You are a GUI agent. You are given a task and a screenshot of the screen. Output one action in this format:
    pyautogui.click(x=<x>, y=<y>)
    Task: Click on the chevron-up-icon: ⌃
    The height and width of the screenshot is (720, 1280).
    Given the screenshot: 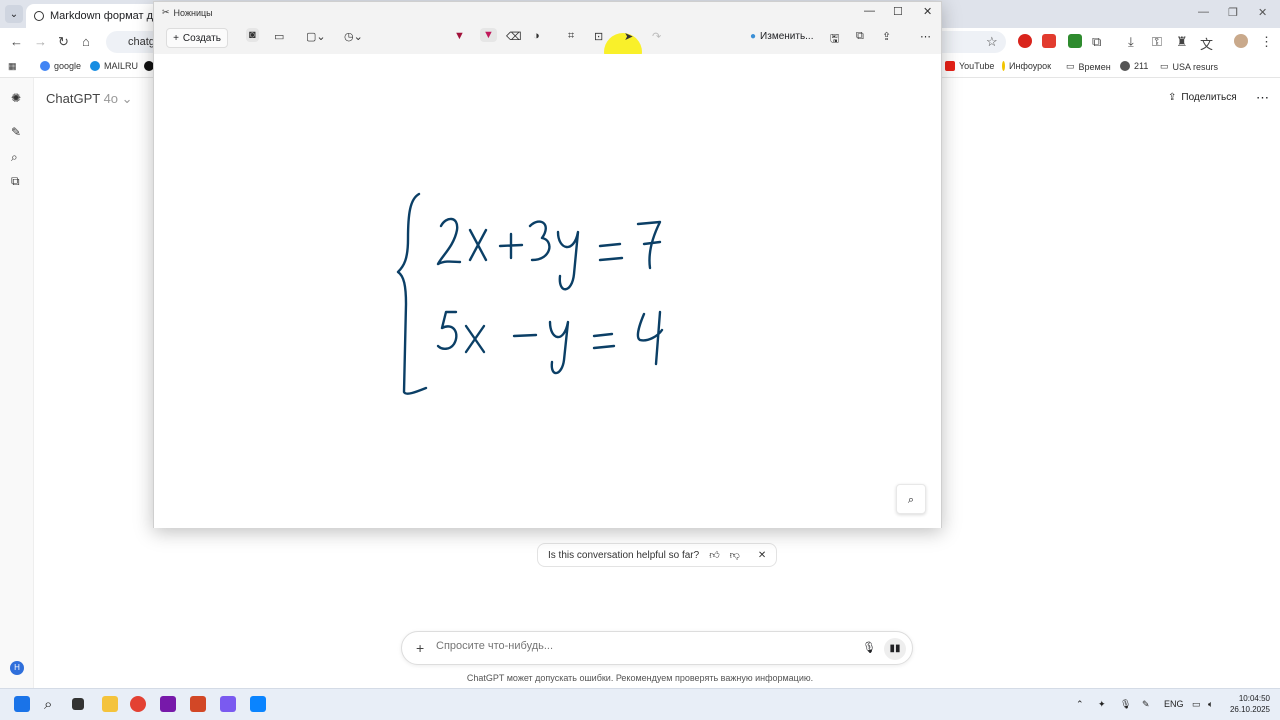 What is the action you would take?
    pyautogui.click(x=1080, y=704)
    